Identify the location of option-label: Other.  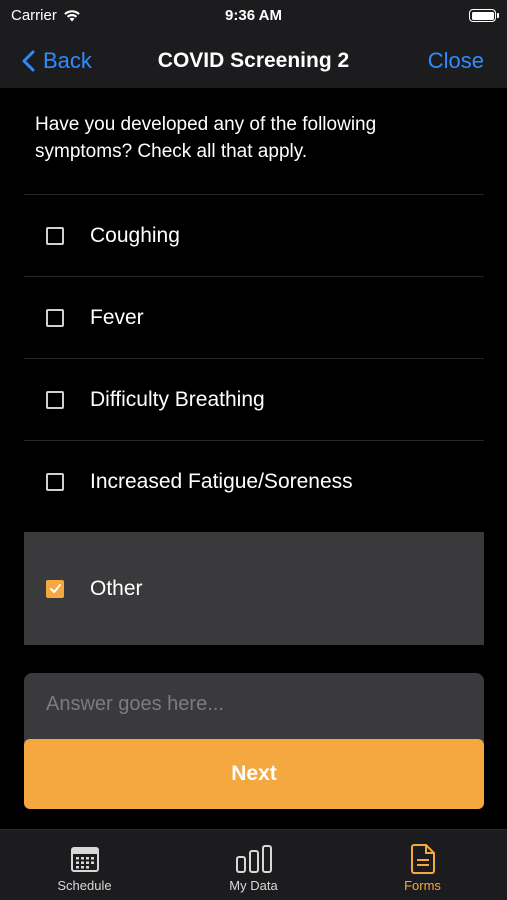
(116, 588).